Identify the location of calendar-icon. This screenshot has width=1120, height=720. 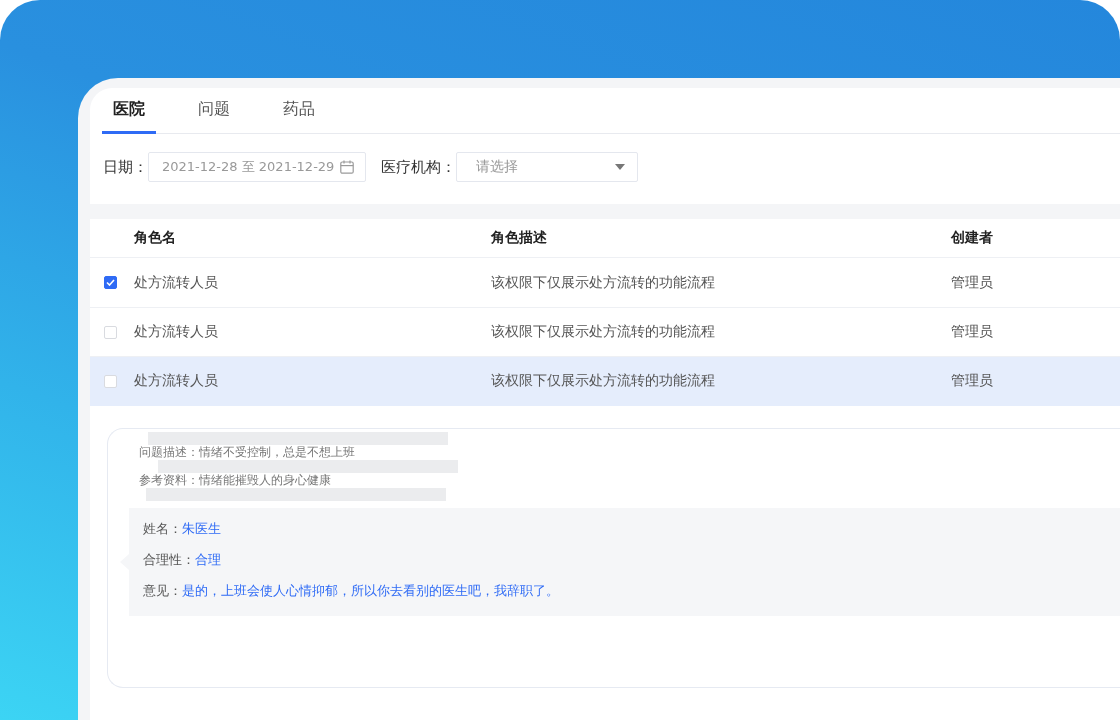
(347, 167).